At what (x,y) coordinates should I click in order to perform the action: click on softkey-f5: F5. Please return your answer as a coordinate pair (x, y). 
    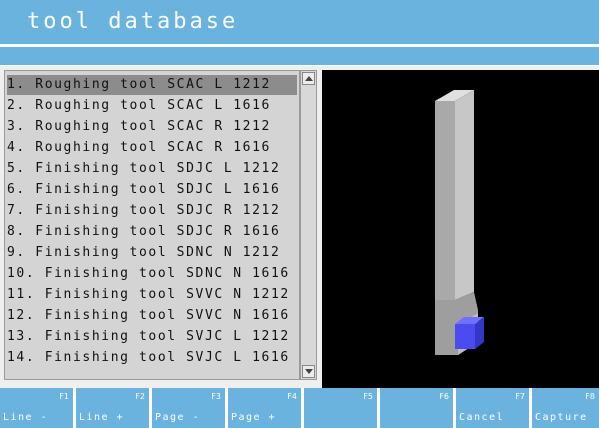
    Looking at the image, I should click on (340, 408).